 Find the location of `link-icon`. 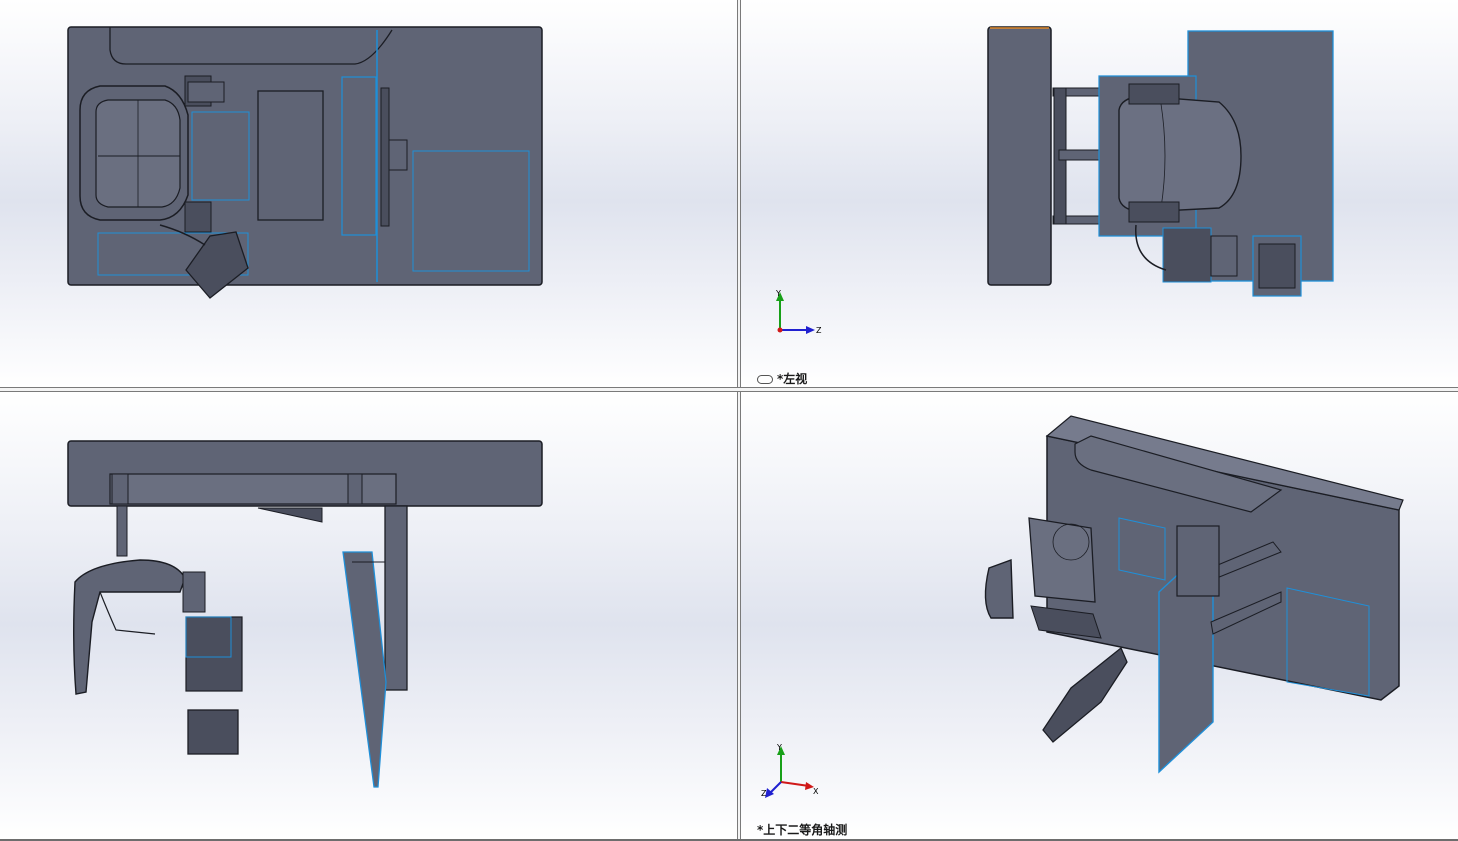

link-icon is located at coordinates (765, 379).